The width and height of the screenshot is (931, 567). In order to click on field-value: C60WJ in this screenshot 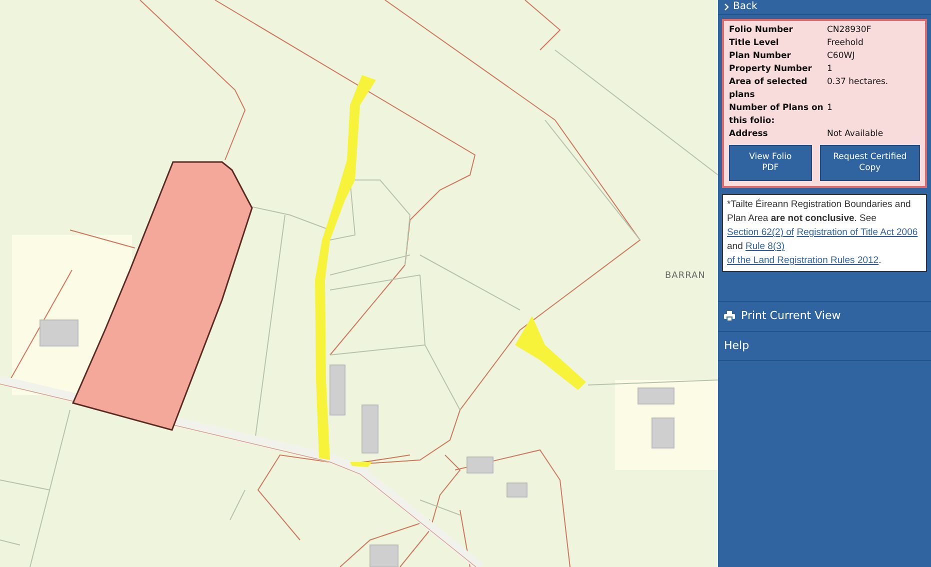, I will do `click(841, 56)`.